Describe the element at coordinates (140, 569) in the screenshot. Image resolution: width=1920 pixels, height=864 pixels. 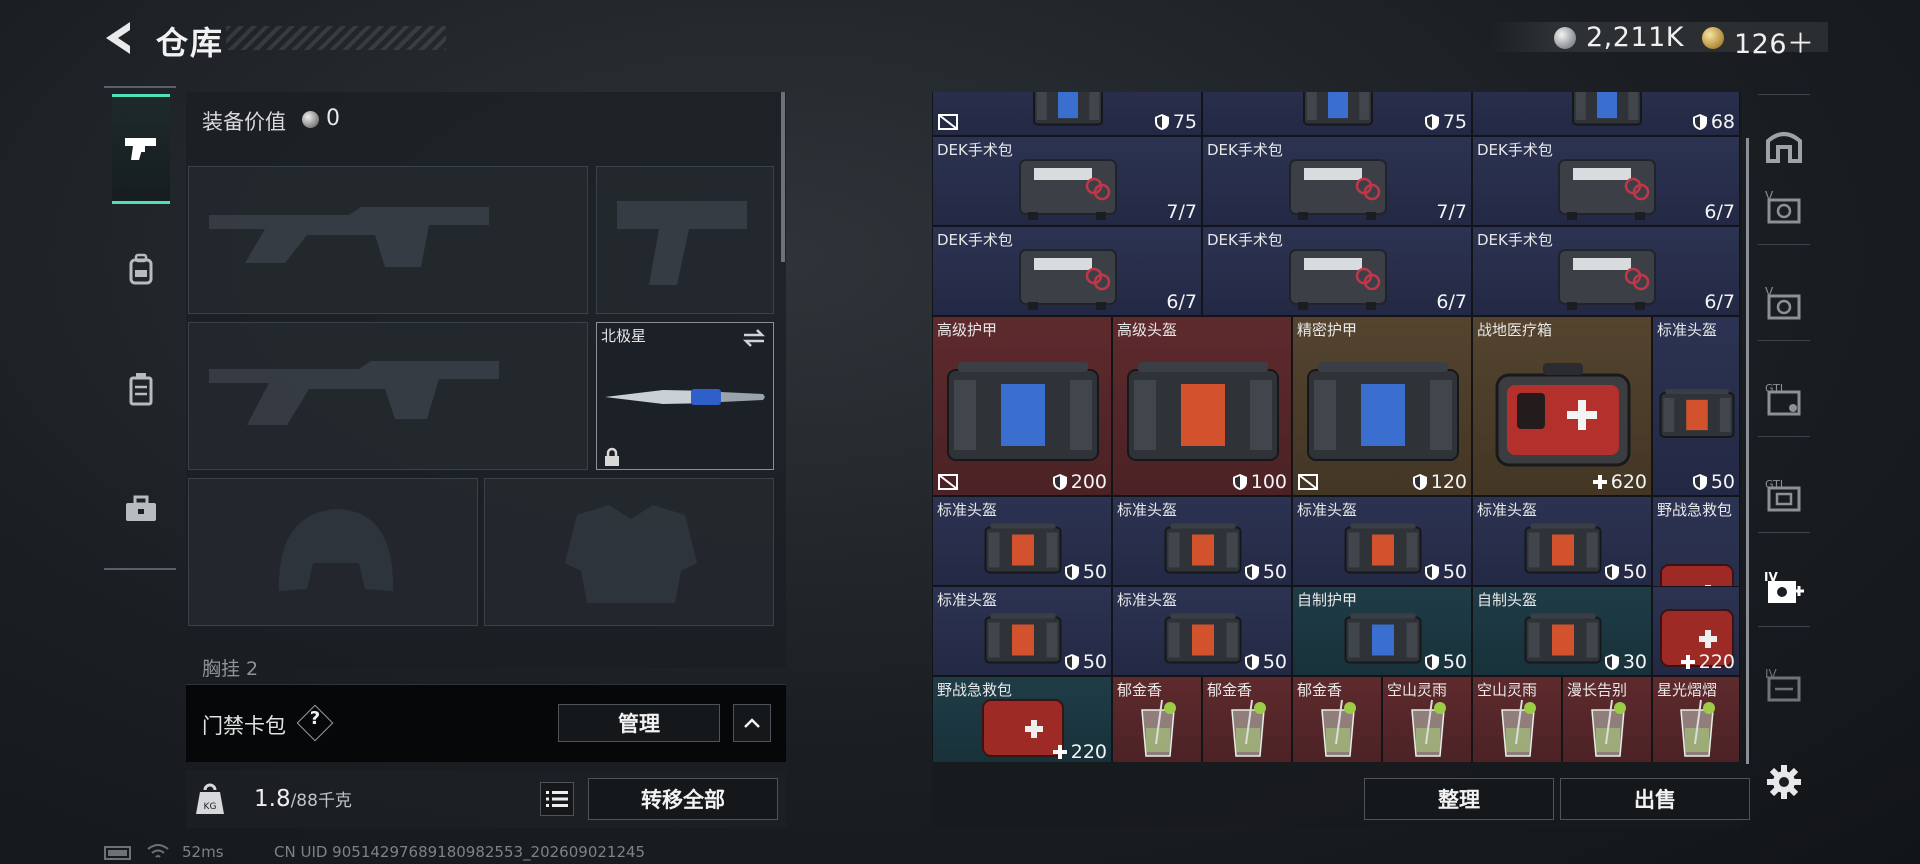
I see `rail-divider-bottom` at that location.